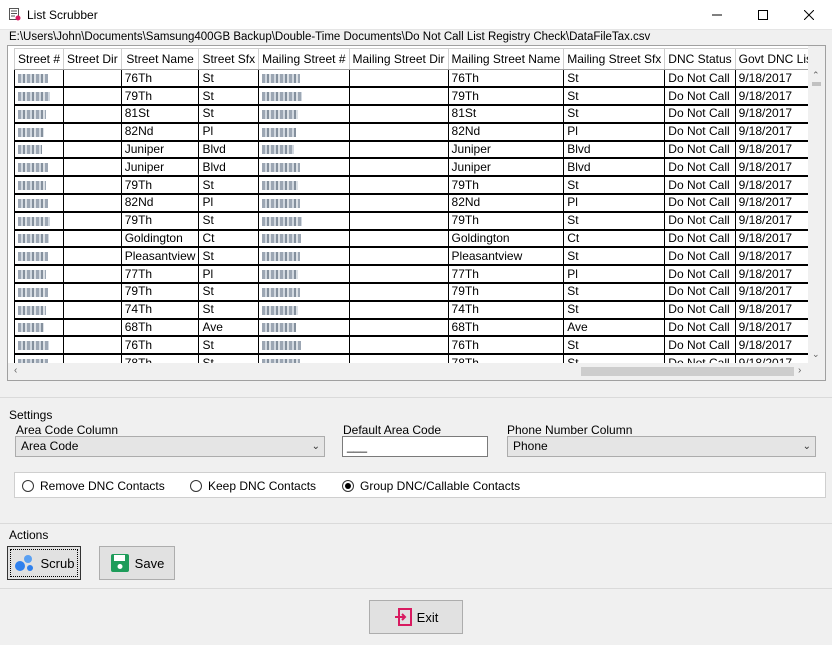 The width and height of the screenshot is (832, 645). I want to click on table-cell: 82Nd, so click(506, 203).